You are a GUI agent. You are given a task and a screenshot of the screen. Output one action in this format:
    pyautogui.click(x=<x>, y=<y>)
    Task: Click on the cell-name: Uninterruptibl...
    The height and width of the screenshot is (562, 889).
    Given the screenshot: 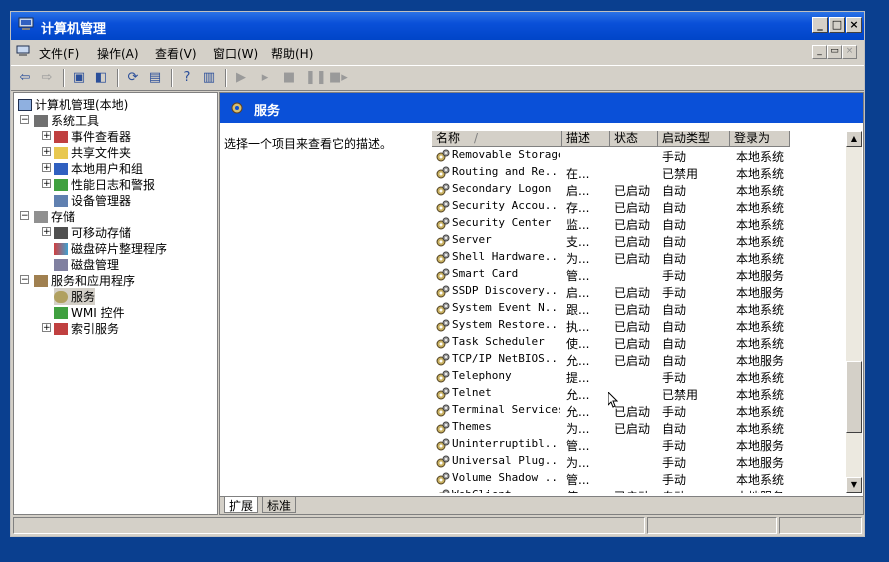 What is the action you would take?
    pyautogui.click(x=506, y=443)
    